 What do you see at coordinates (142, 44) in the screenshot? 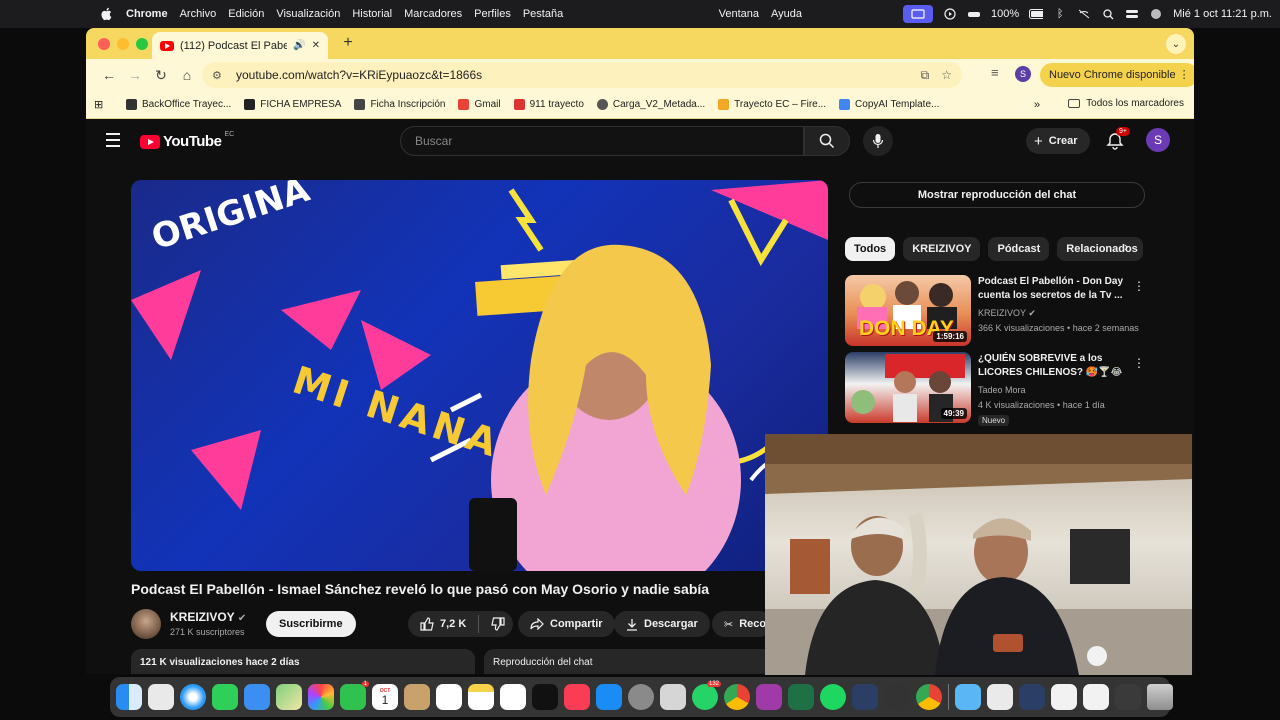
I see `maximize-window-icon` at bounding box center [142, 44].